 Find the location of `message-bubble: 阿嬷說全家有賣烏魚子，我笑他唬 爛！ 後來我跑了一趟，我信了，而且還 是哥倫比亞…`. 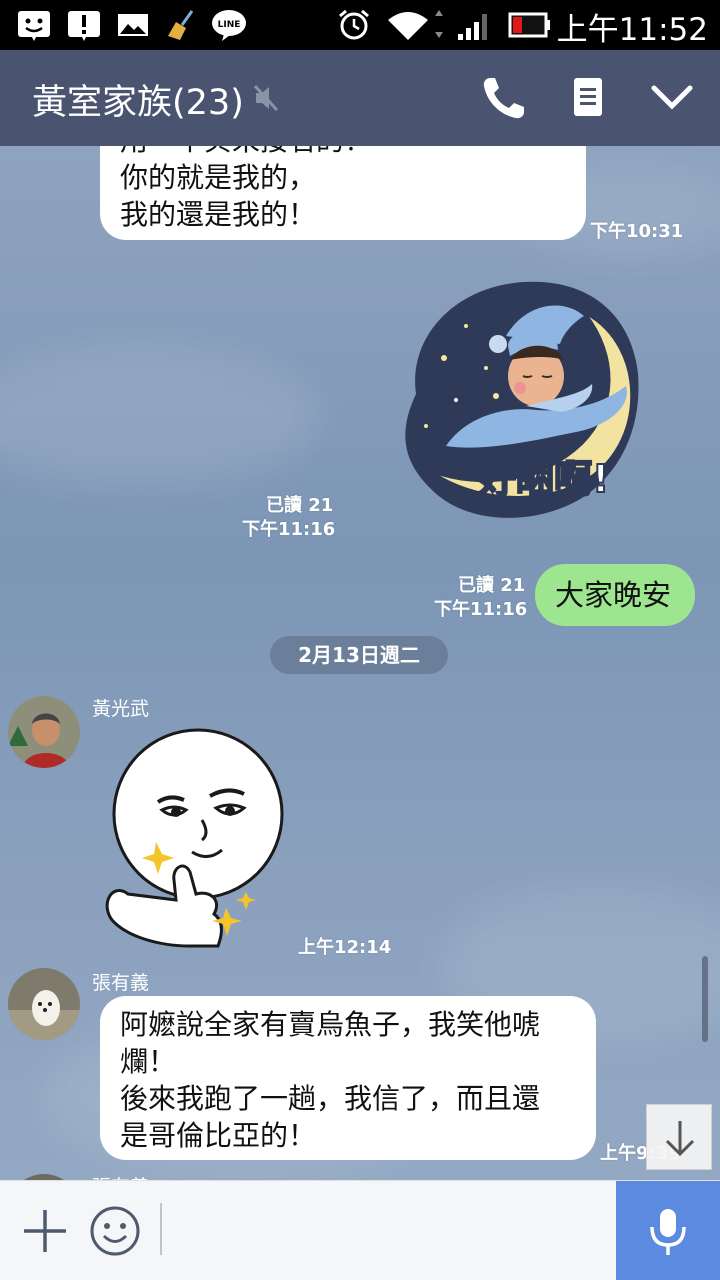

message-bubble: 阿嬷說全家有賣烏魚子，我笑他唬 爛！ 後來我跑了一趟，我信了，而且還 是哥倫比亞… is located at coordinates (348, 1078).